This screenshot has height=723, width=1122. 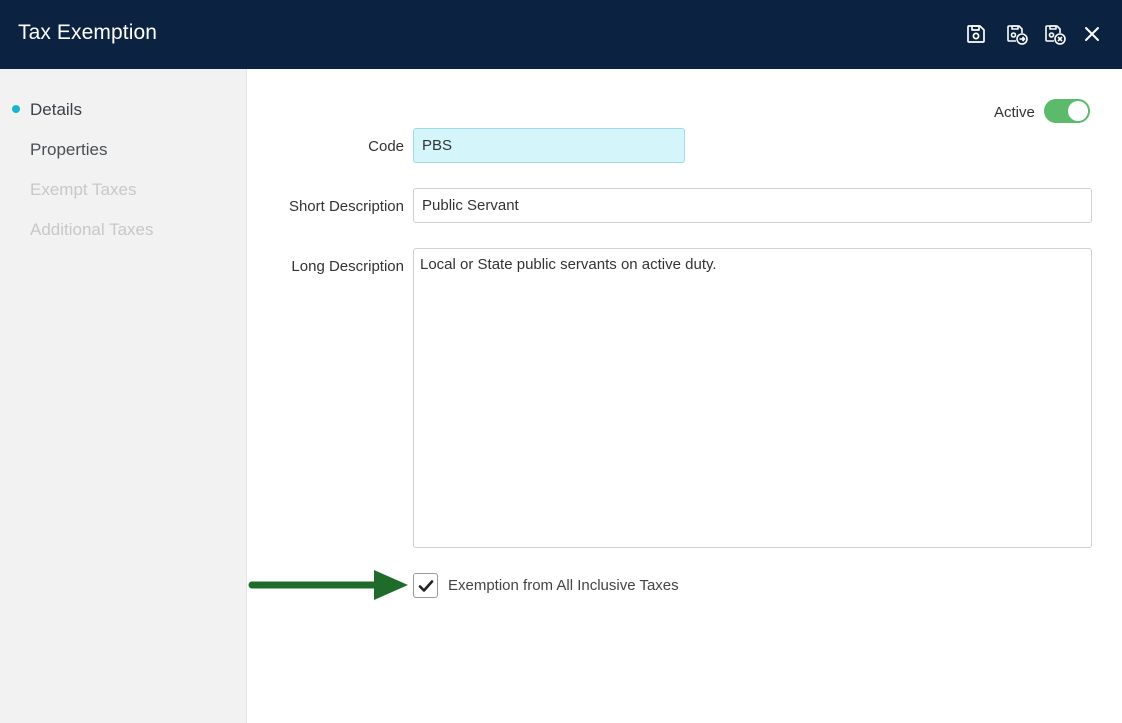 I want to click on sidebar-item-details: Details, so click(x=56, y=110).